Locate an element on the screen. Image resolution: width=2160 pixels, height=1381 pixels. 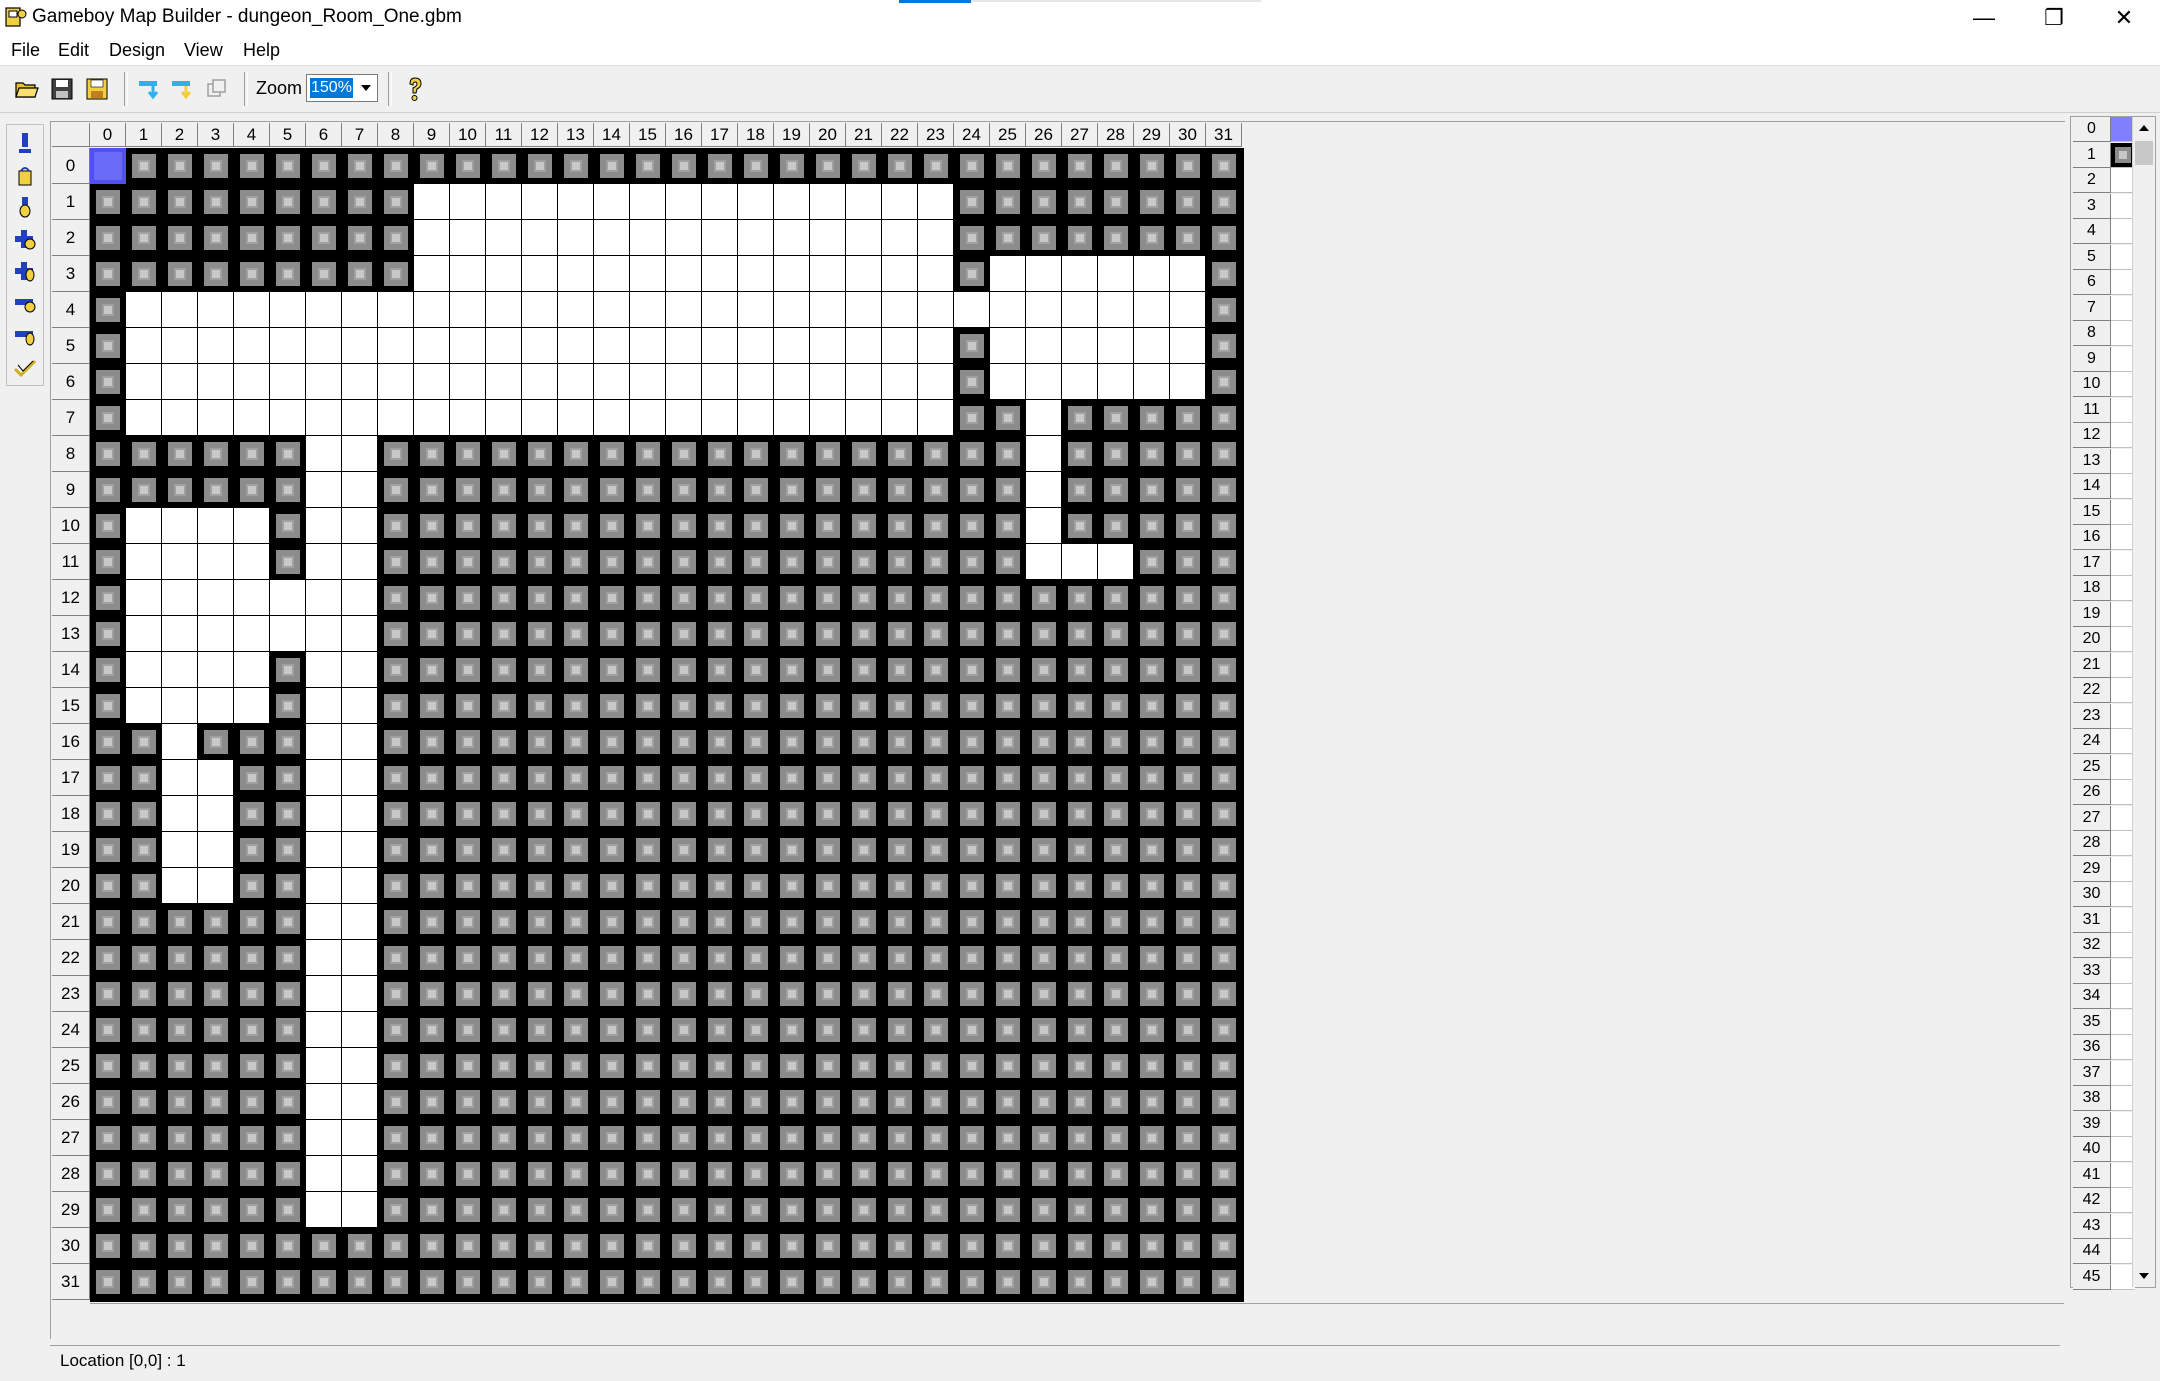
tile-scrollbar is located at coordinates (2143, 702).